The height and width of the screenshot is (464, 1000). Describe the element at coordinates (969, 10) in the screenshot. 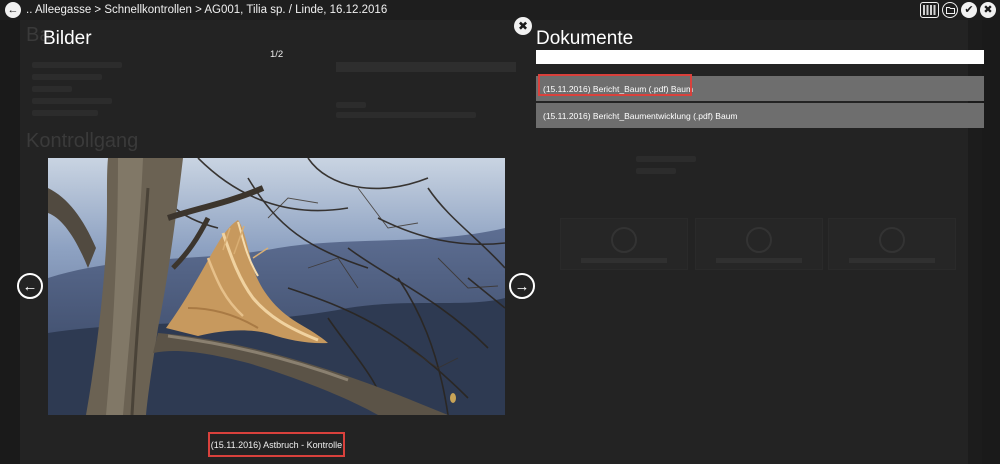

I see `check-icon: ✔` at that location.